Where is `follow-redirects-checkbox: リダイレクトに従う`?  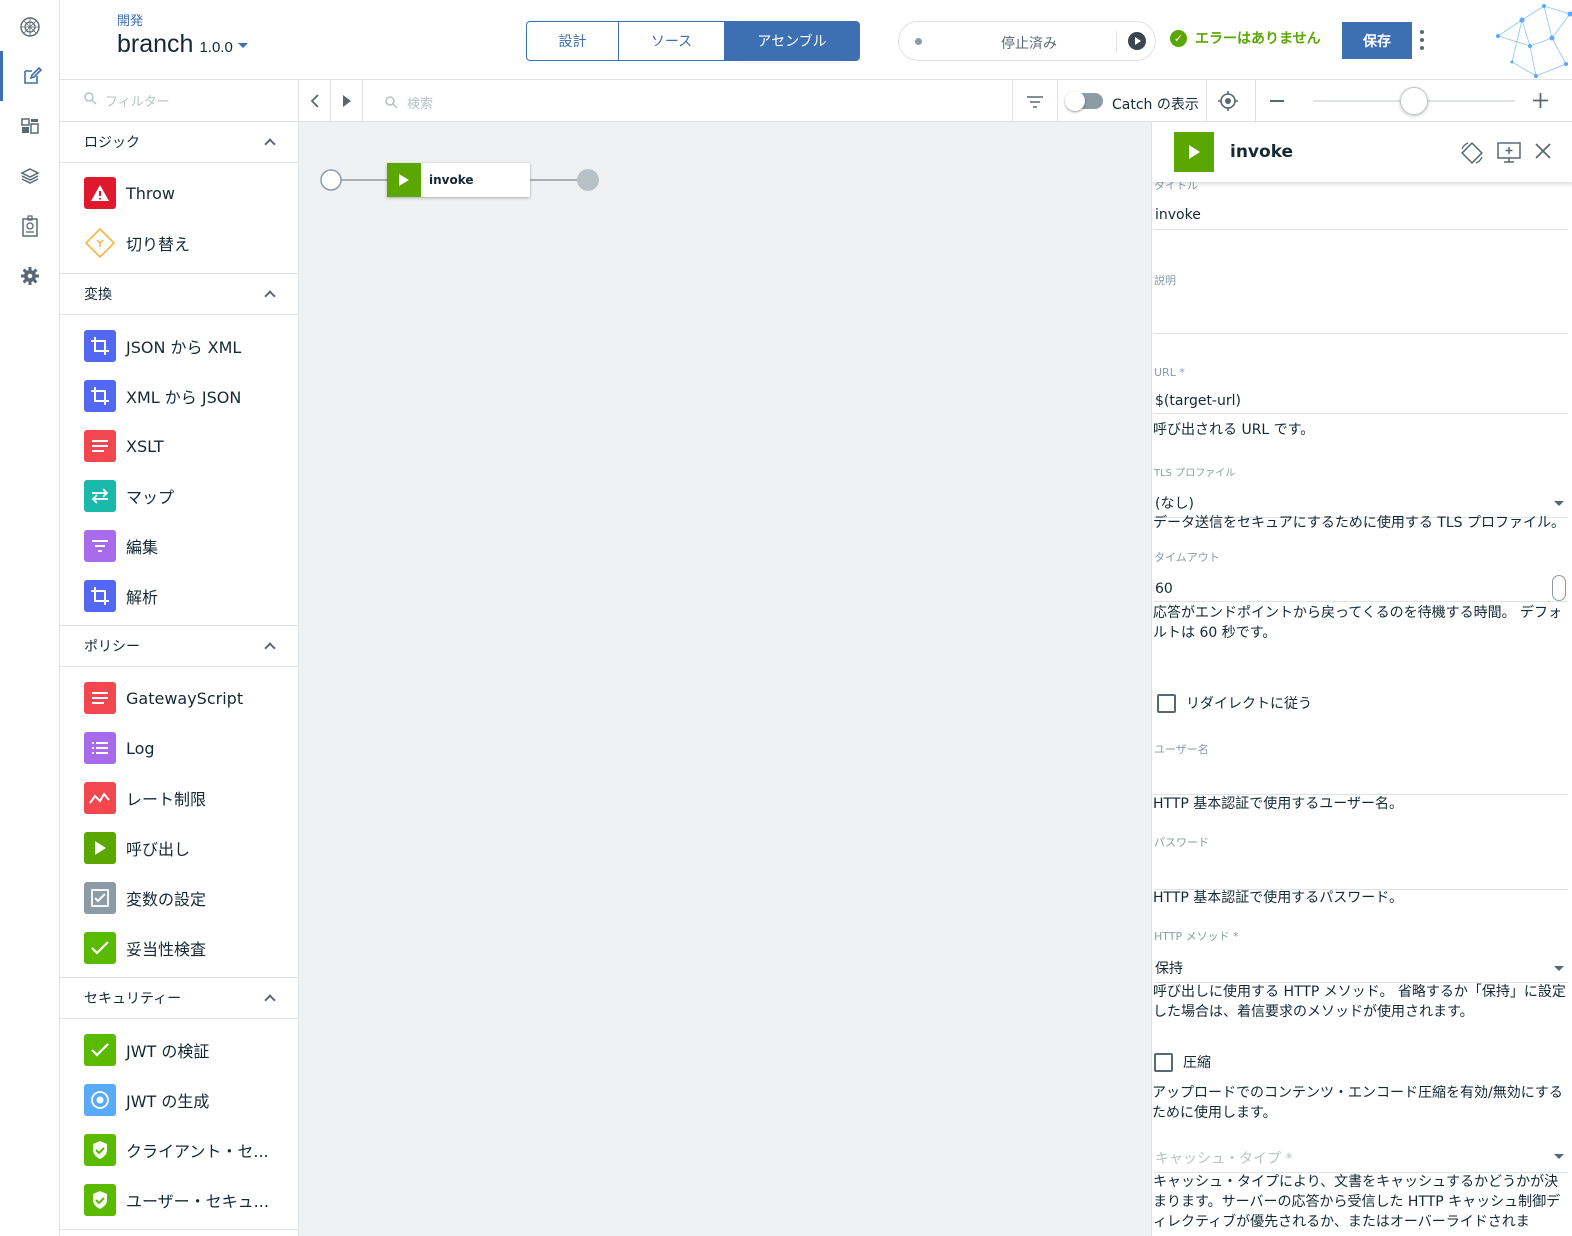
follow-redirects-checkbox: リダイレクトに従う is located at coordinates (1234, 703).